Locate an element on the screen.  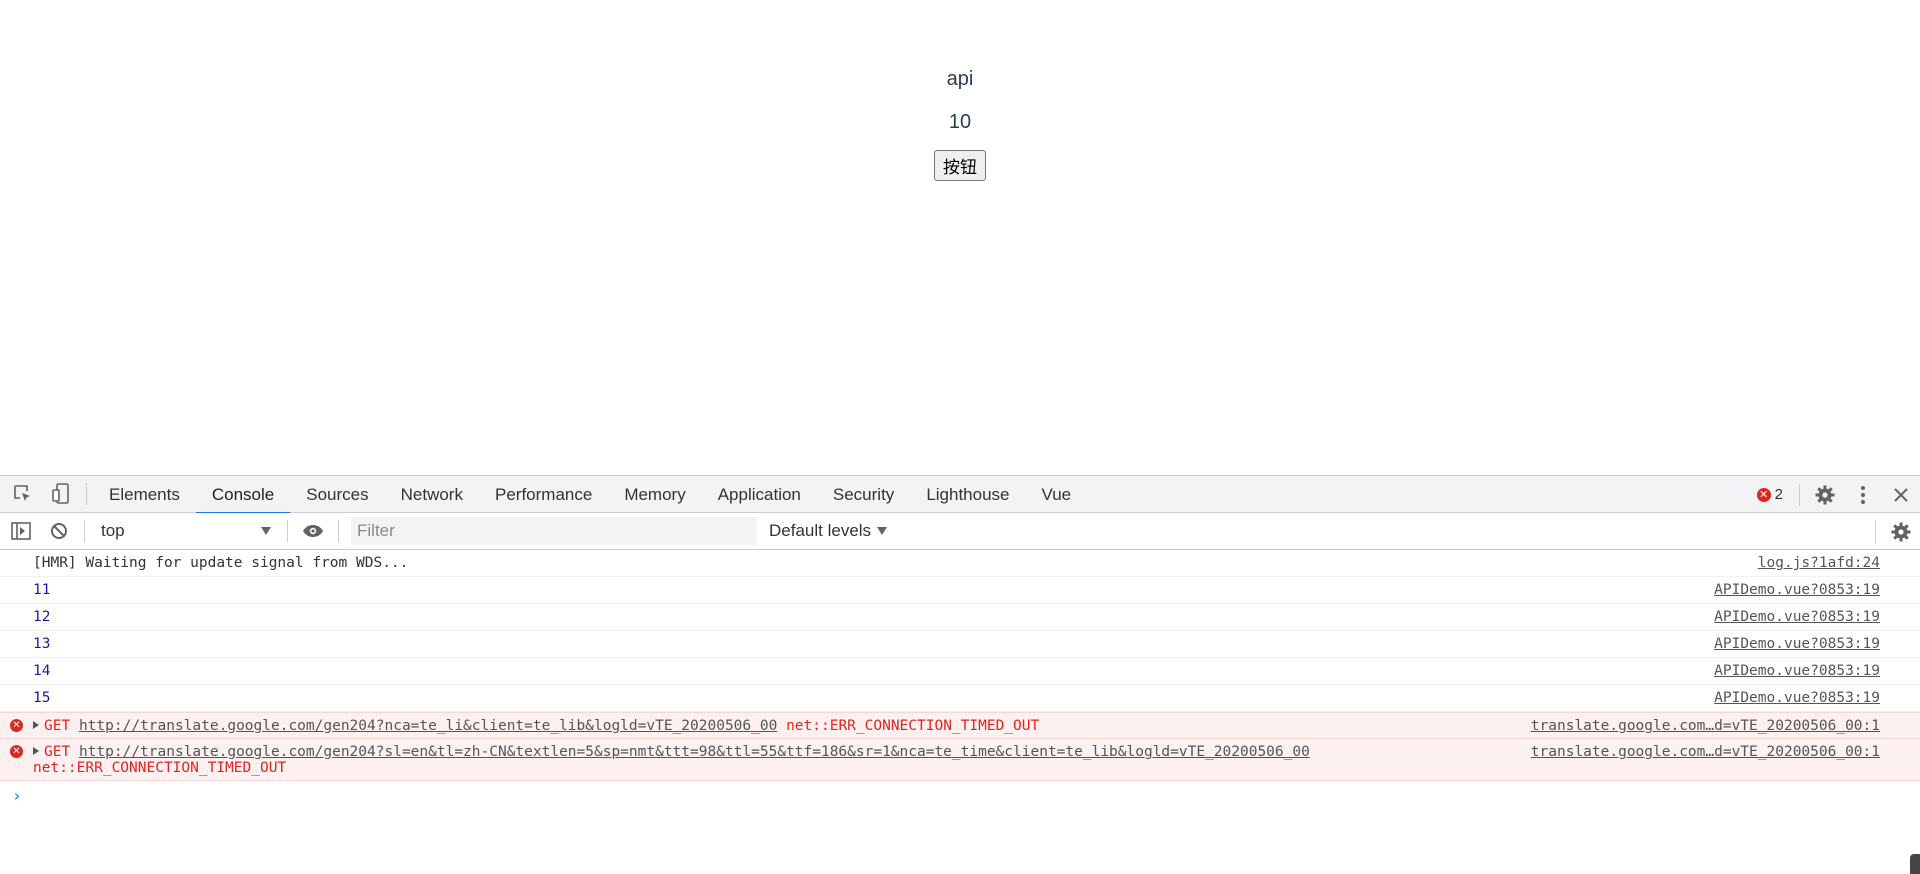
error-count: 2 is located at coordinates (1778, 494).